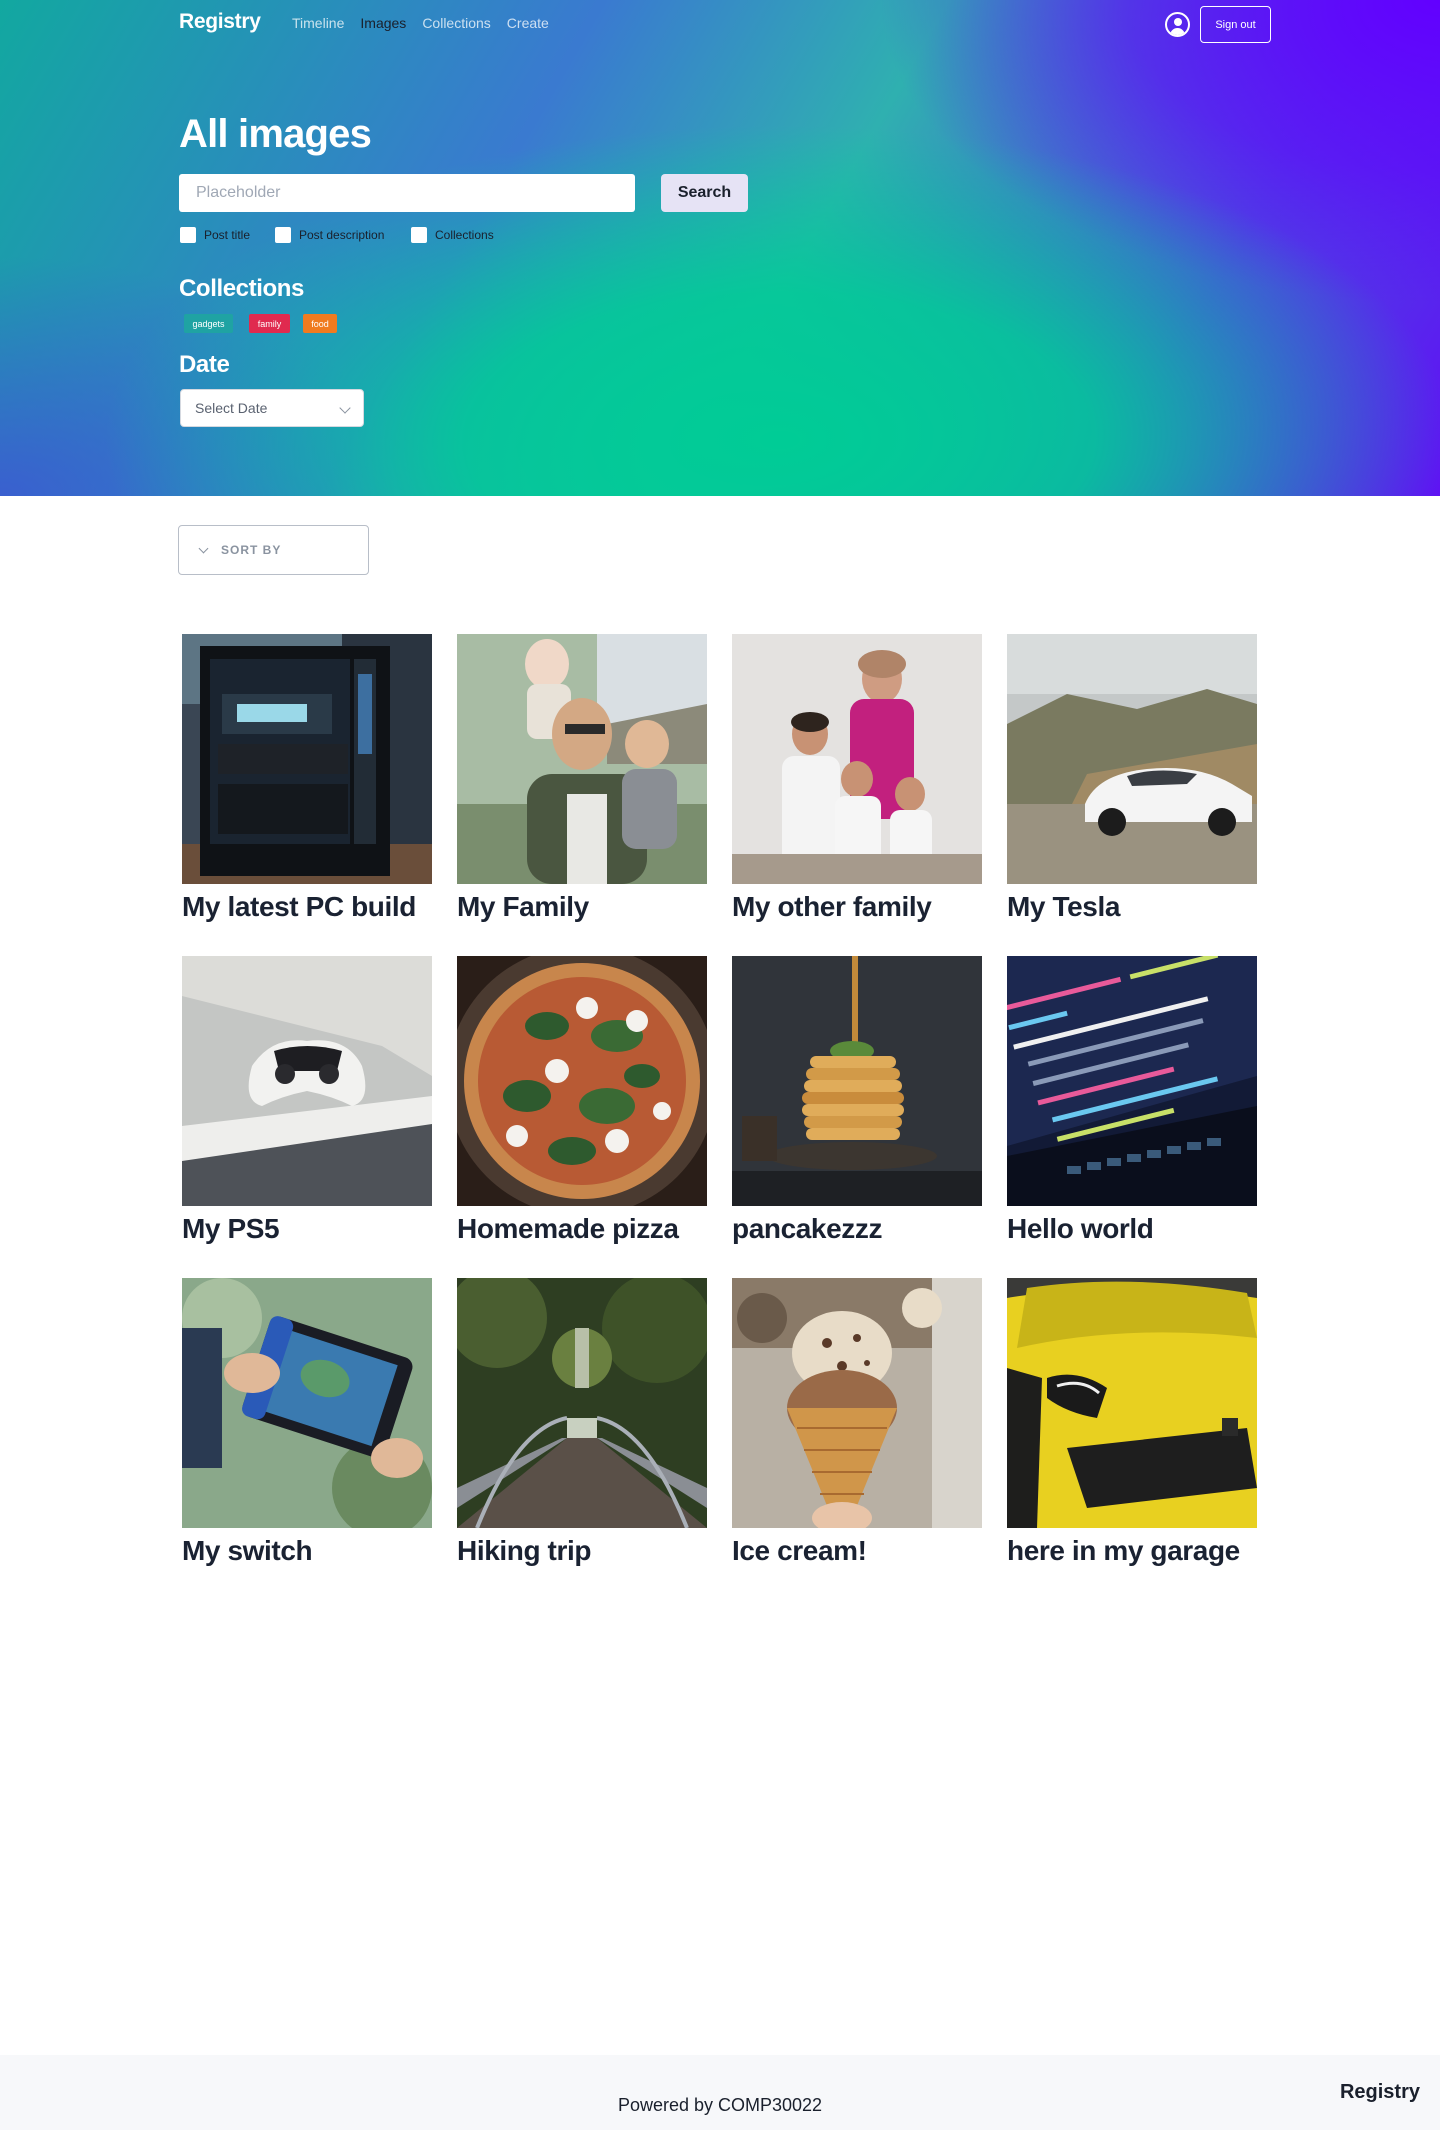  What do you see at coordinates (464, 235) in the screenshot?
I see `filter-label: Collections` at bounding box center [464, 235].